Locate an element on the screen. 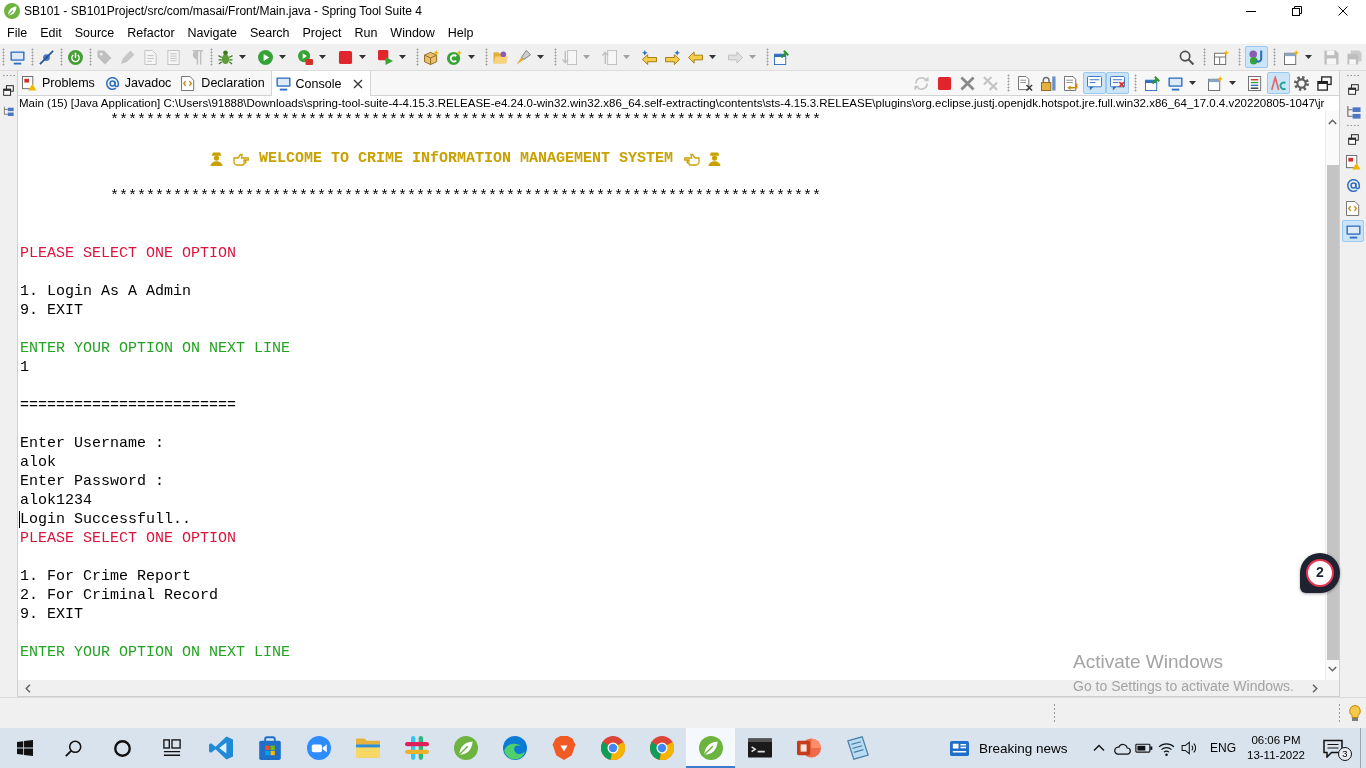  menu-item: Edit is located at coordinates (50, 33).